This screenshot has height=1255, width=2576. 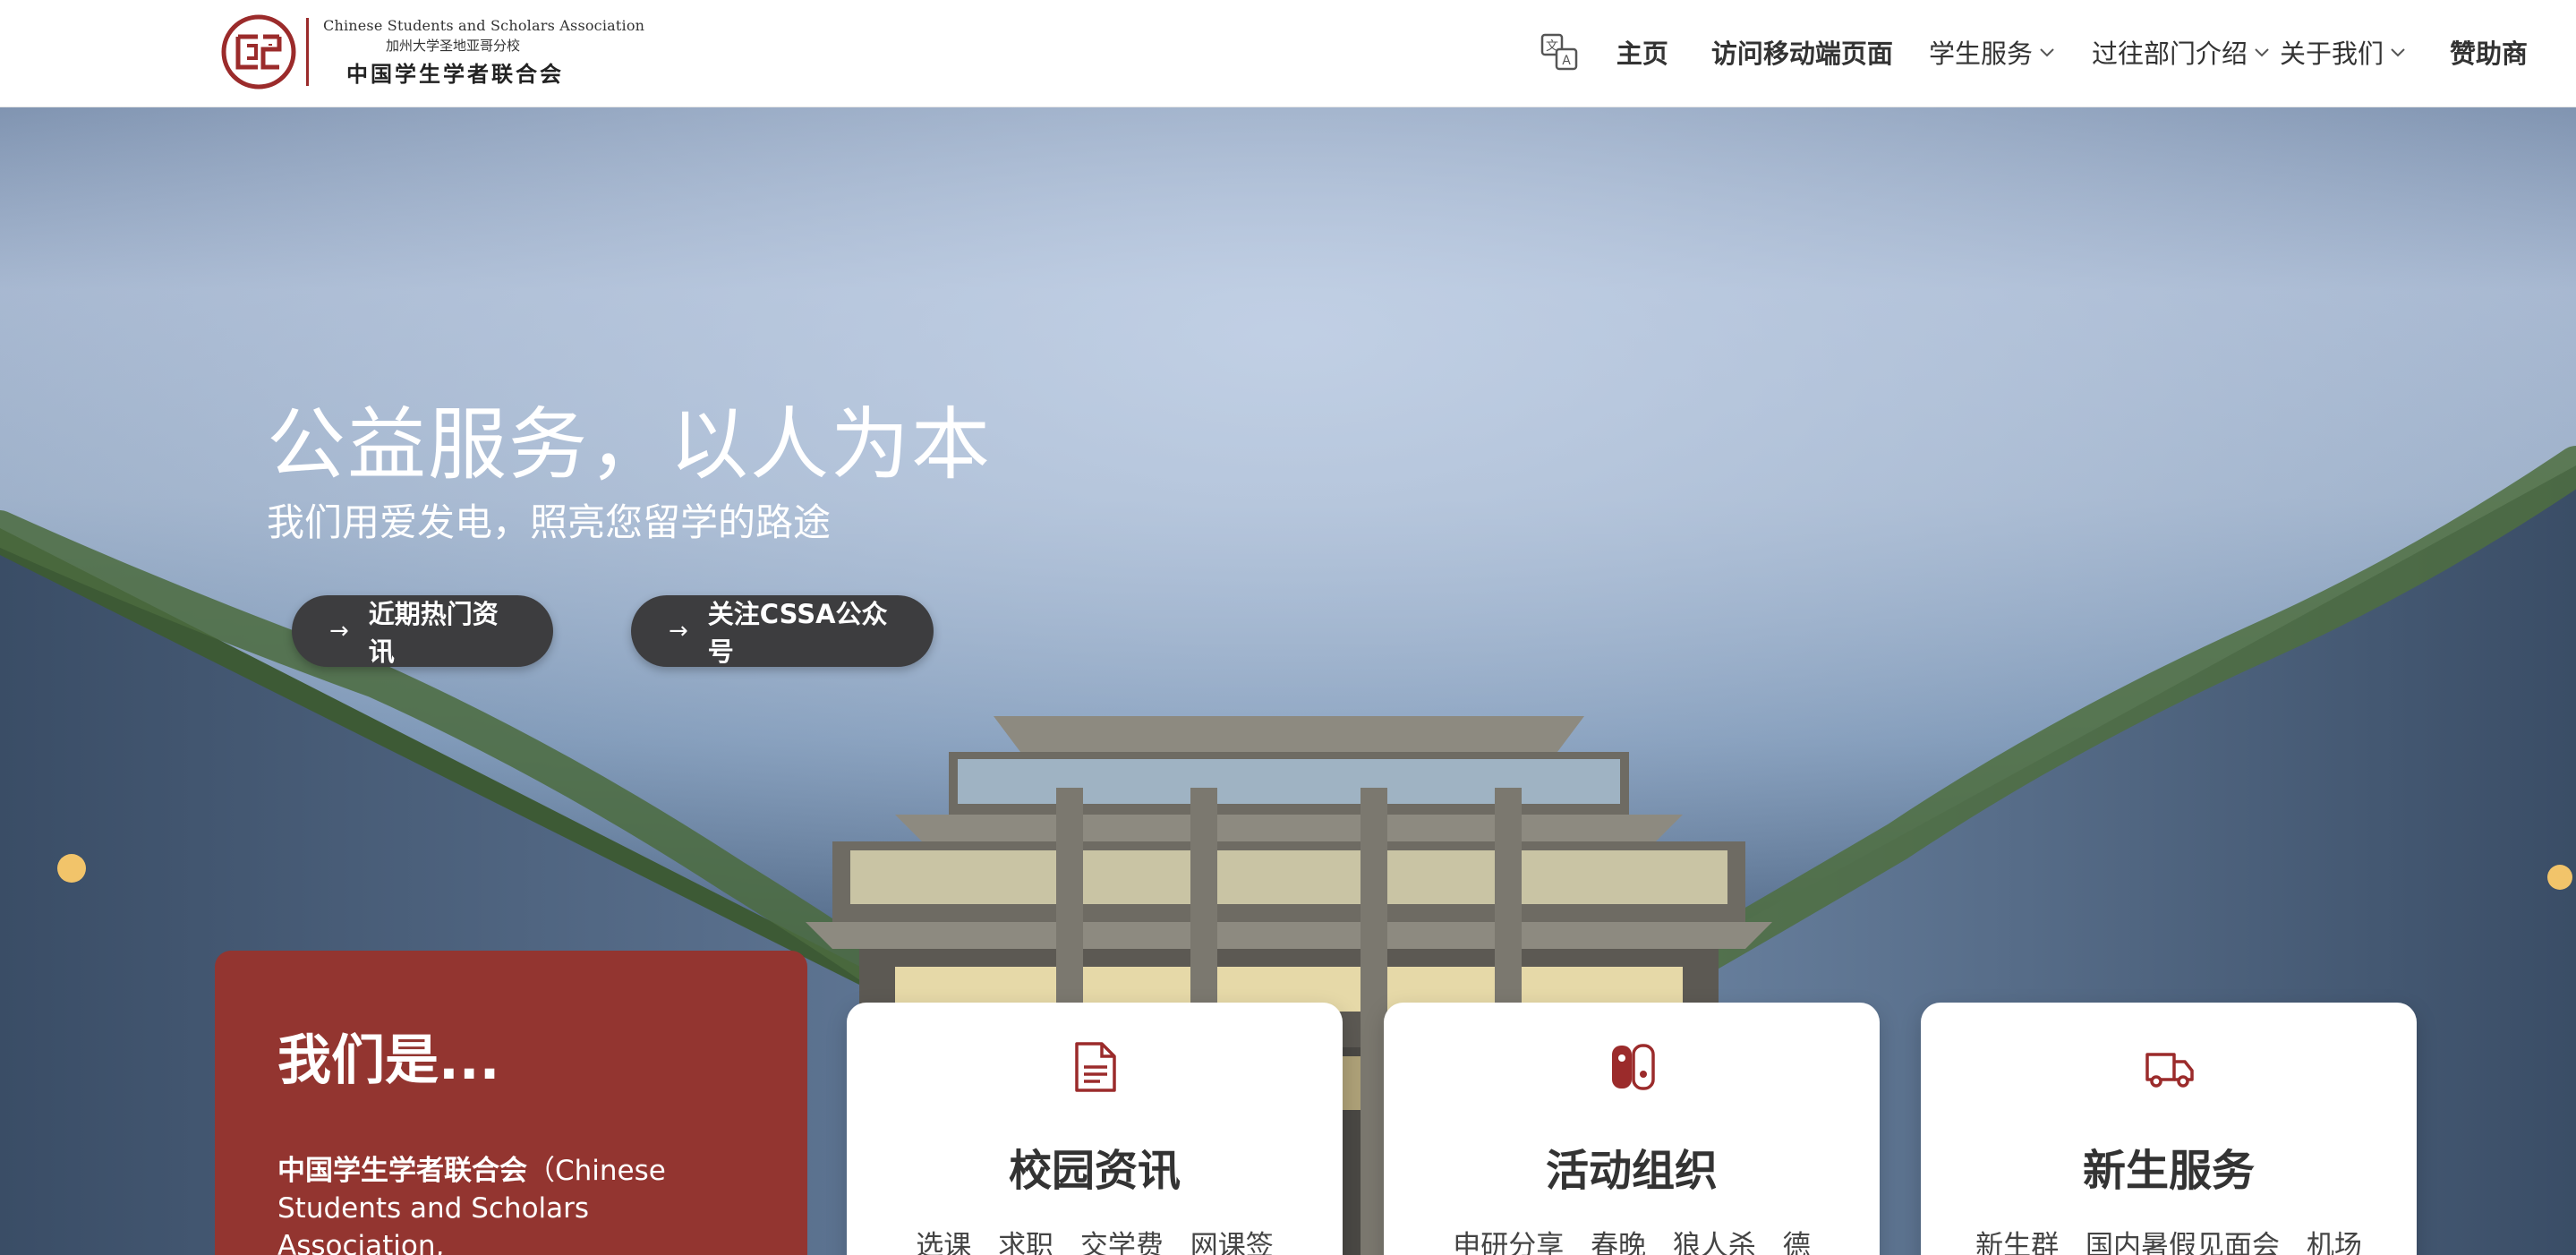 I want to click on nav-past-departments-label: 过往部门介绍, so click(x=2169, y=53).